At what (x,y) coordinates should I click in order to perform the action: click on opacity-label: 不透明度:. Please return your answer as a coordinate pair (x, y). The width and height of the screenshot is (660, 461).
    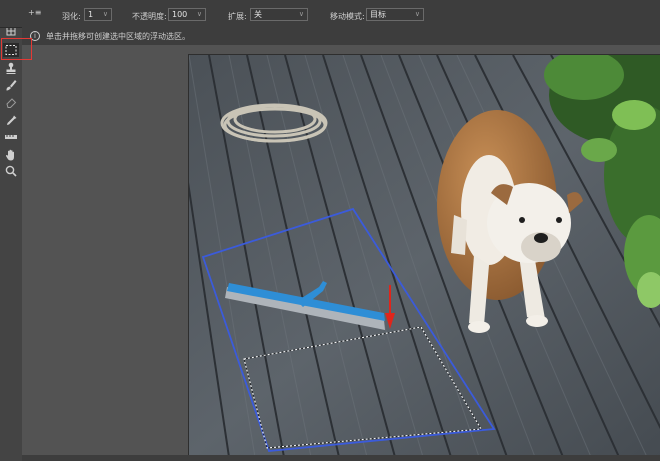
    Looking at the image, I should click on (149, 16).